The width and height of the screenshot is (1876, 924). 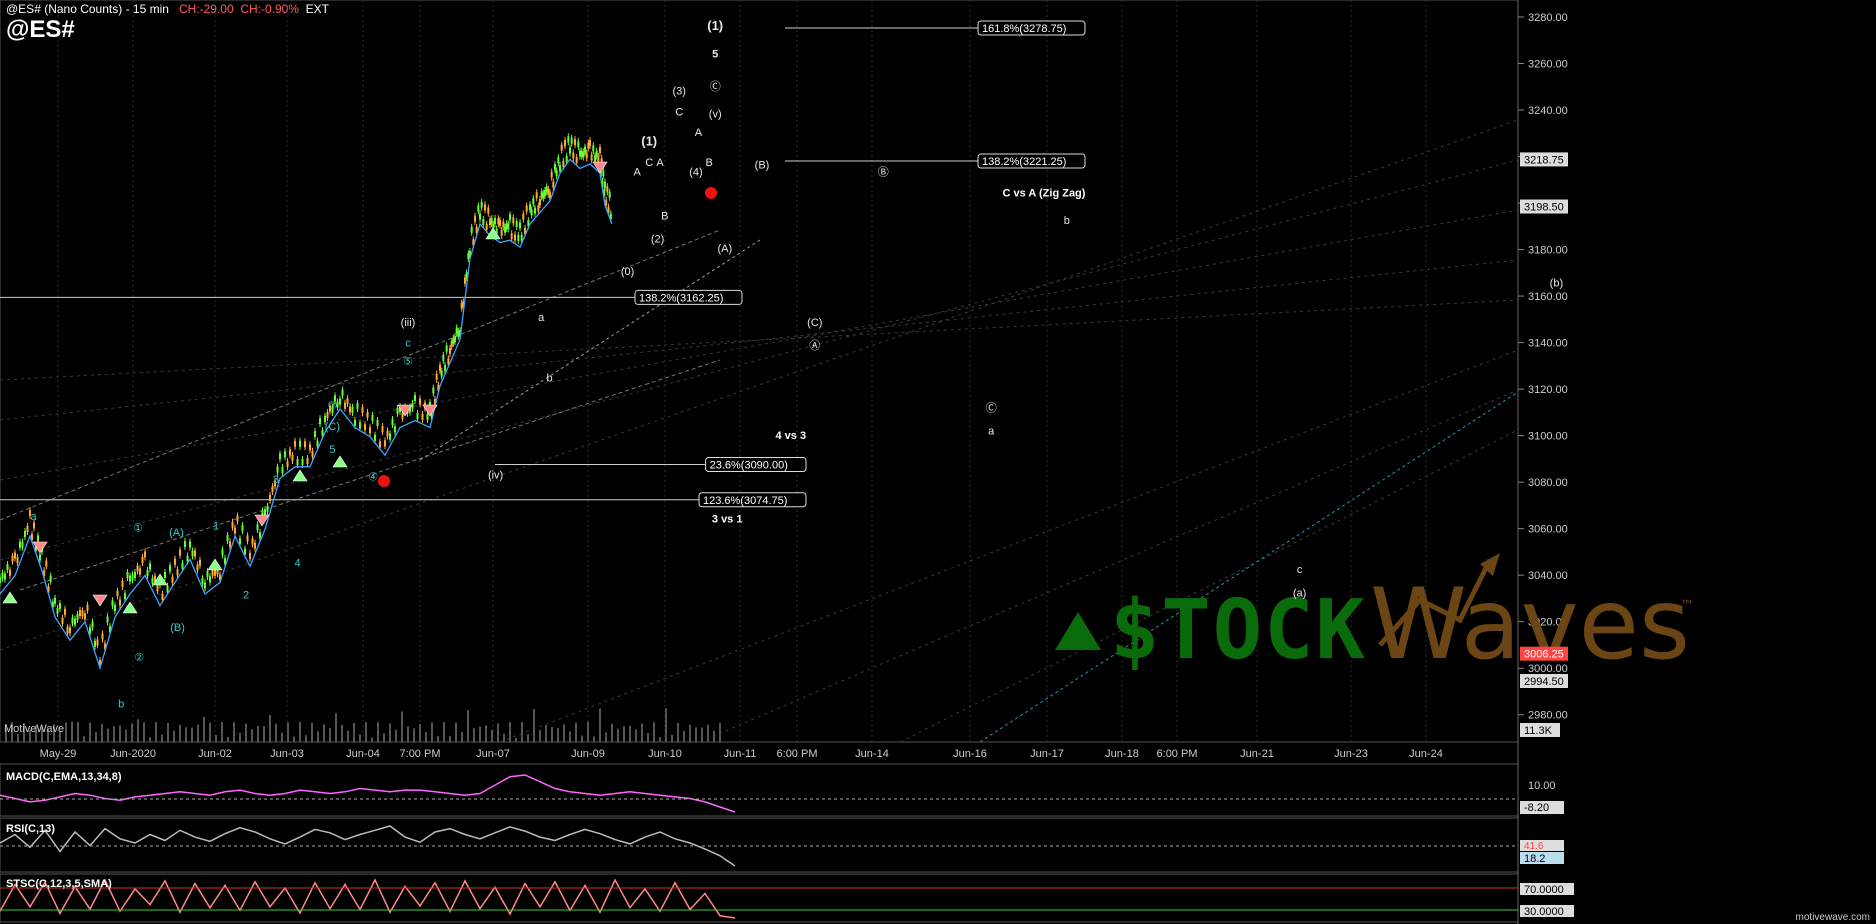 What do you see at coordinates (420, 754) in the screenshot?
I see `x-tick-label: 7:00 PM` at bounding box center [420, 754].